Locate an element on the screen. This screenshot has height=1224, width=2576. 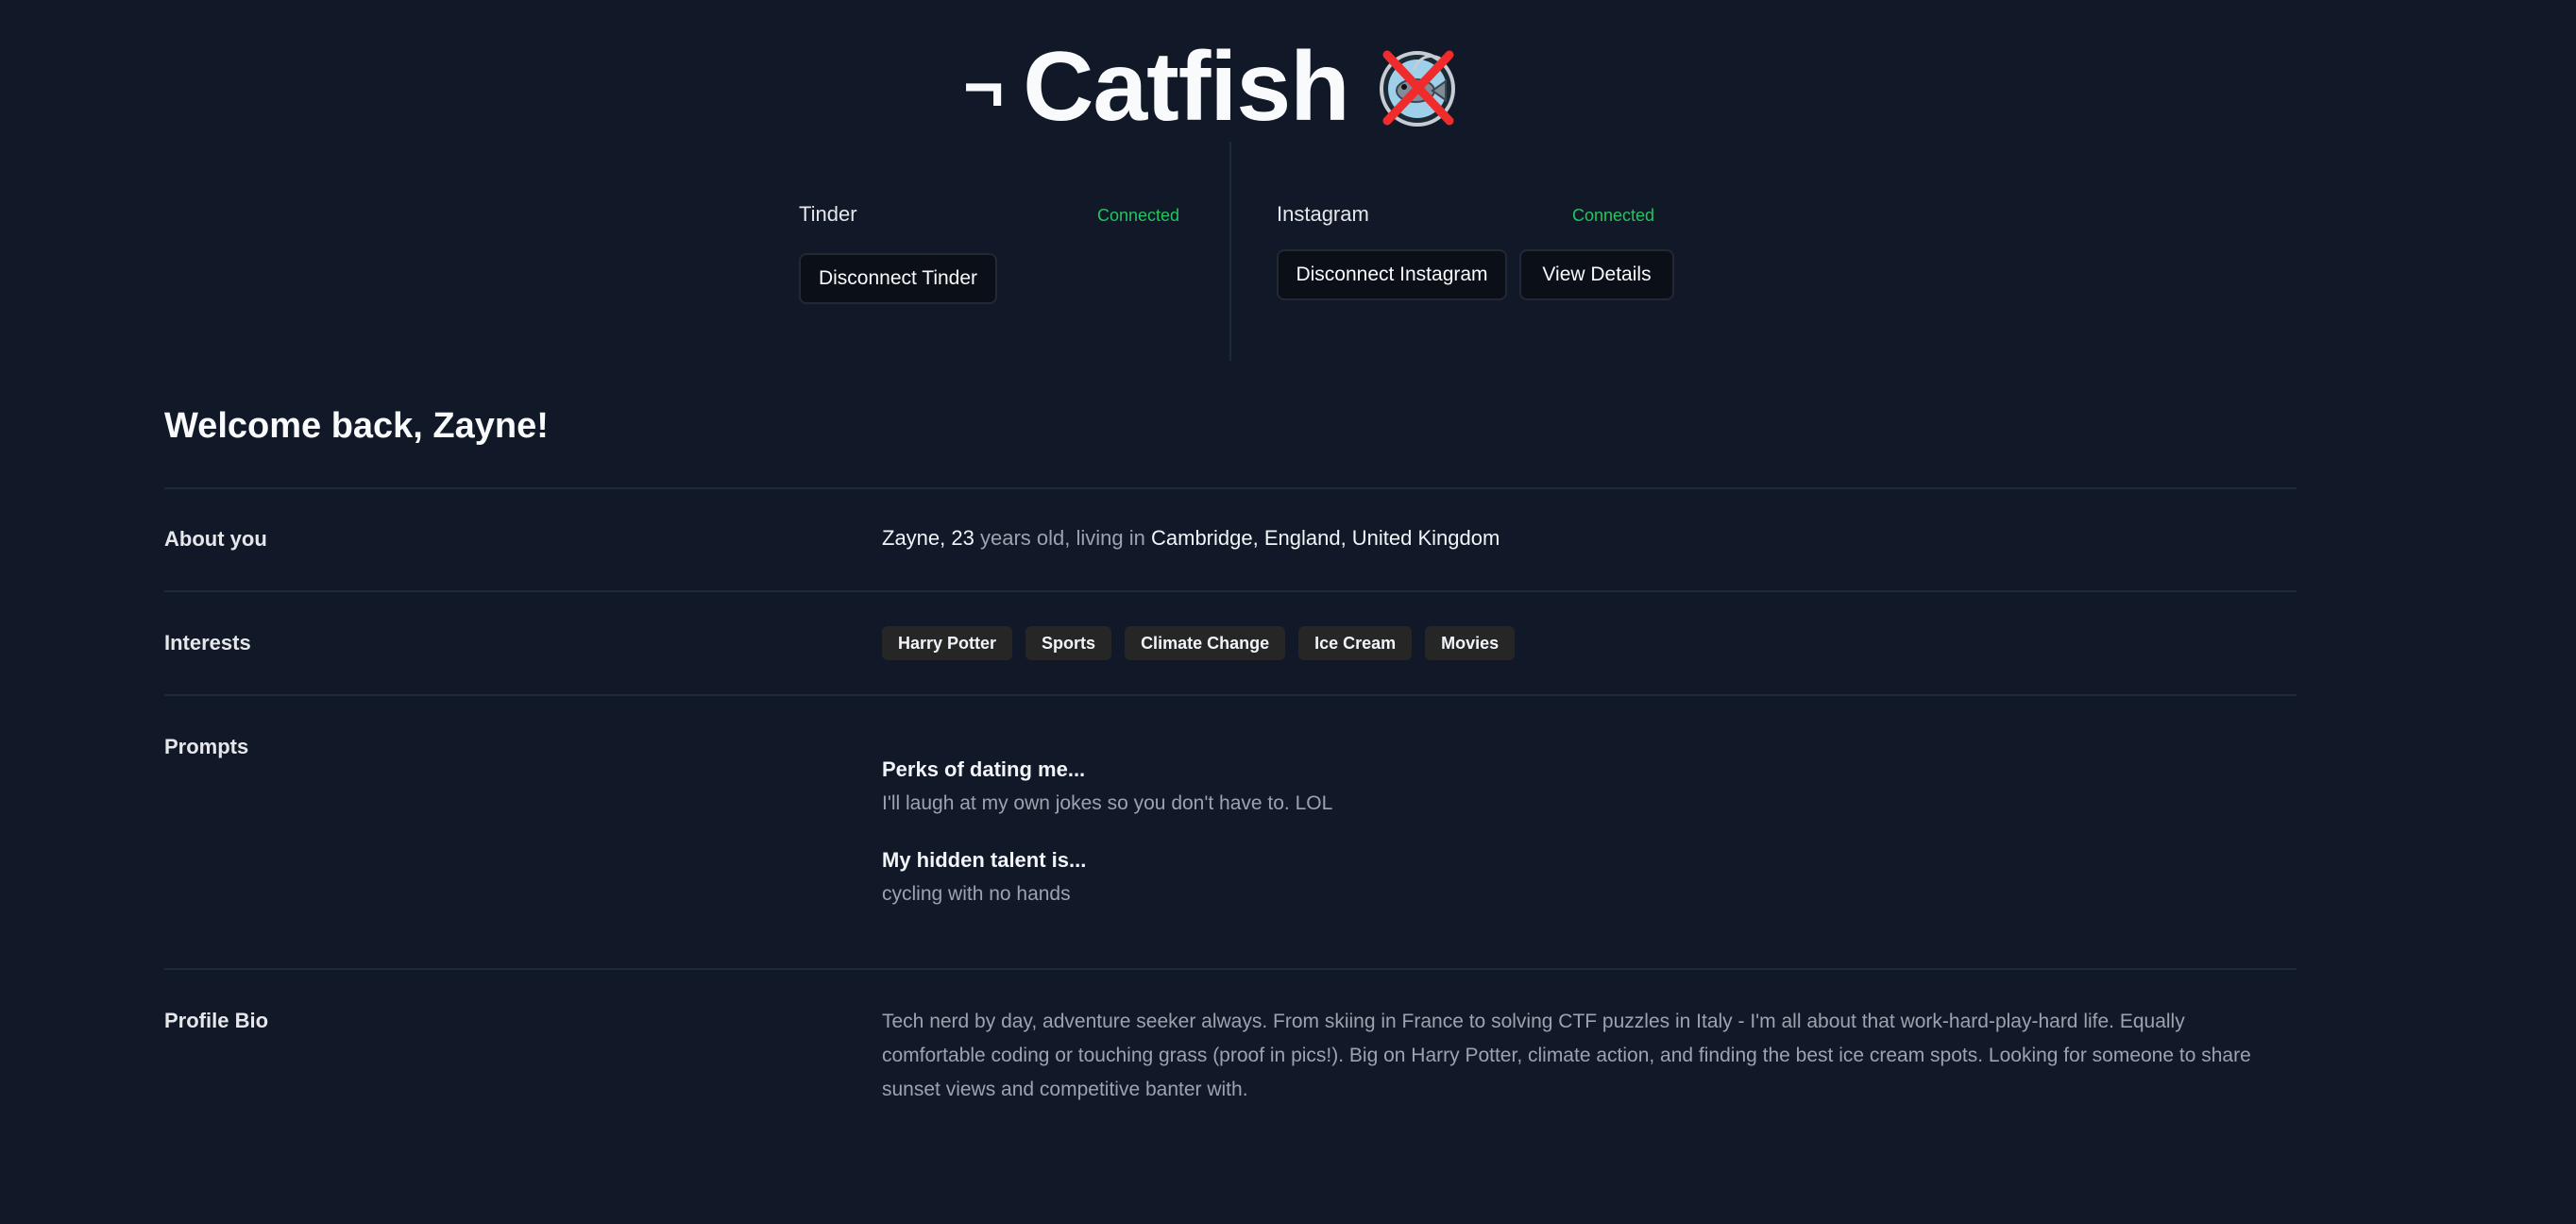
instagram-name: Instagram is located at coordinates (1323, 214).